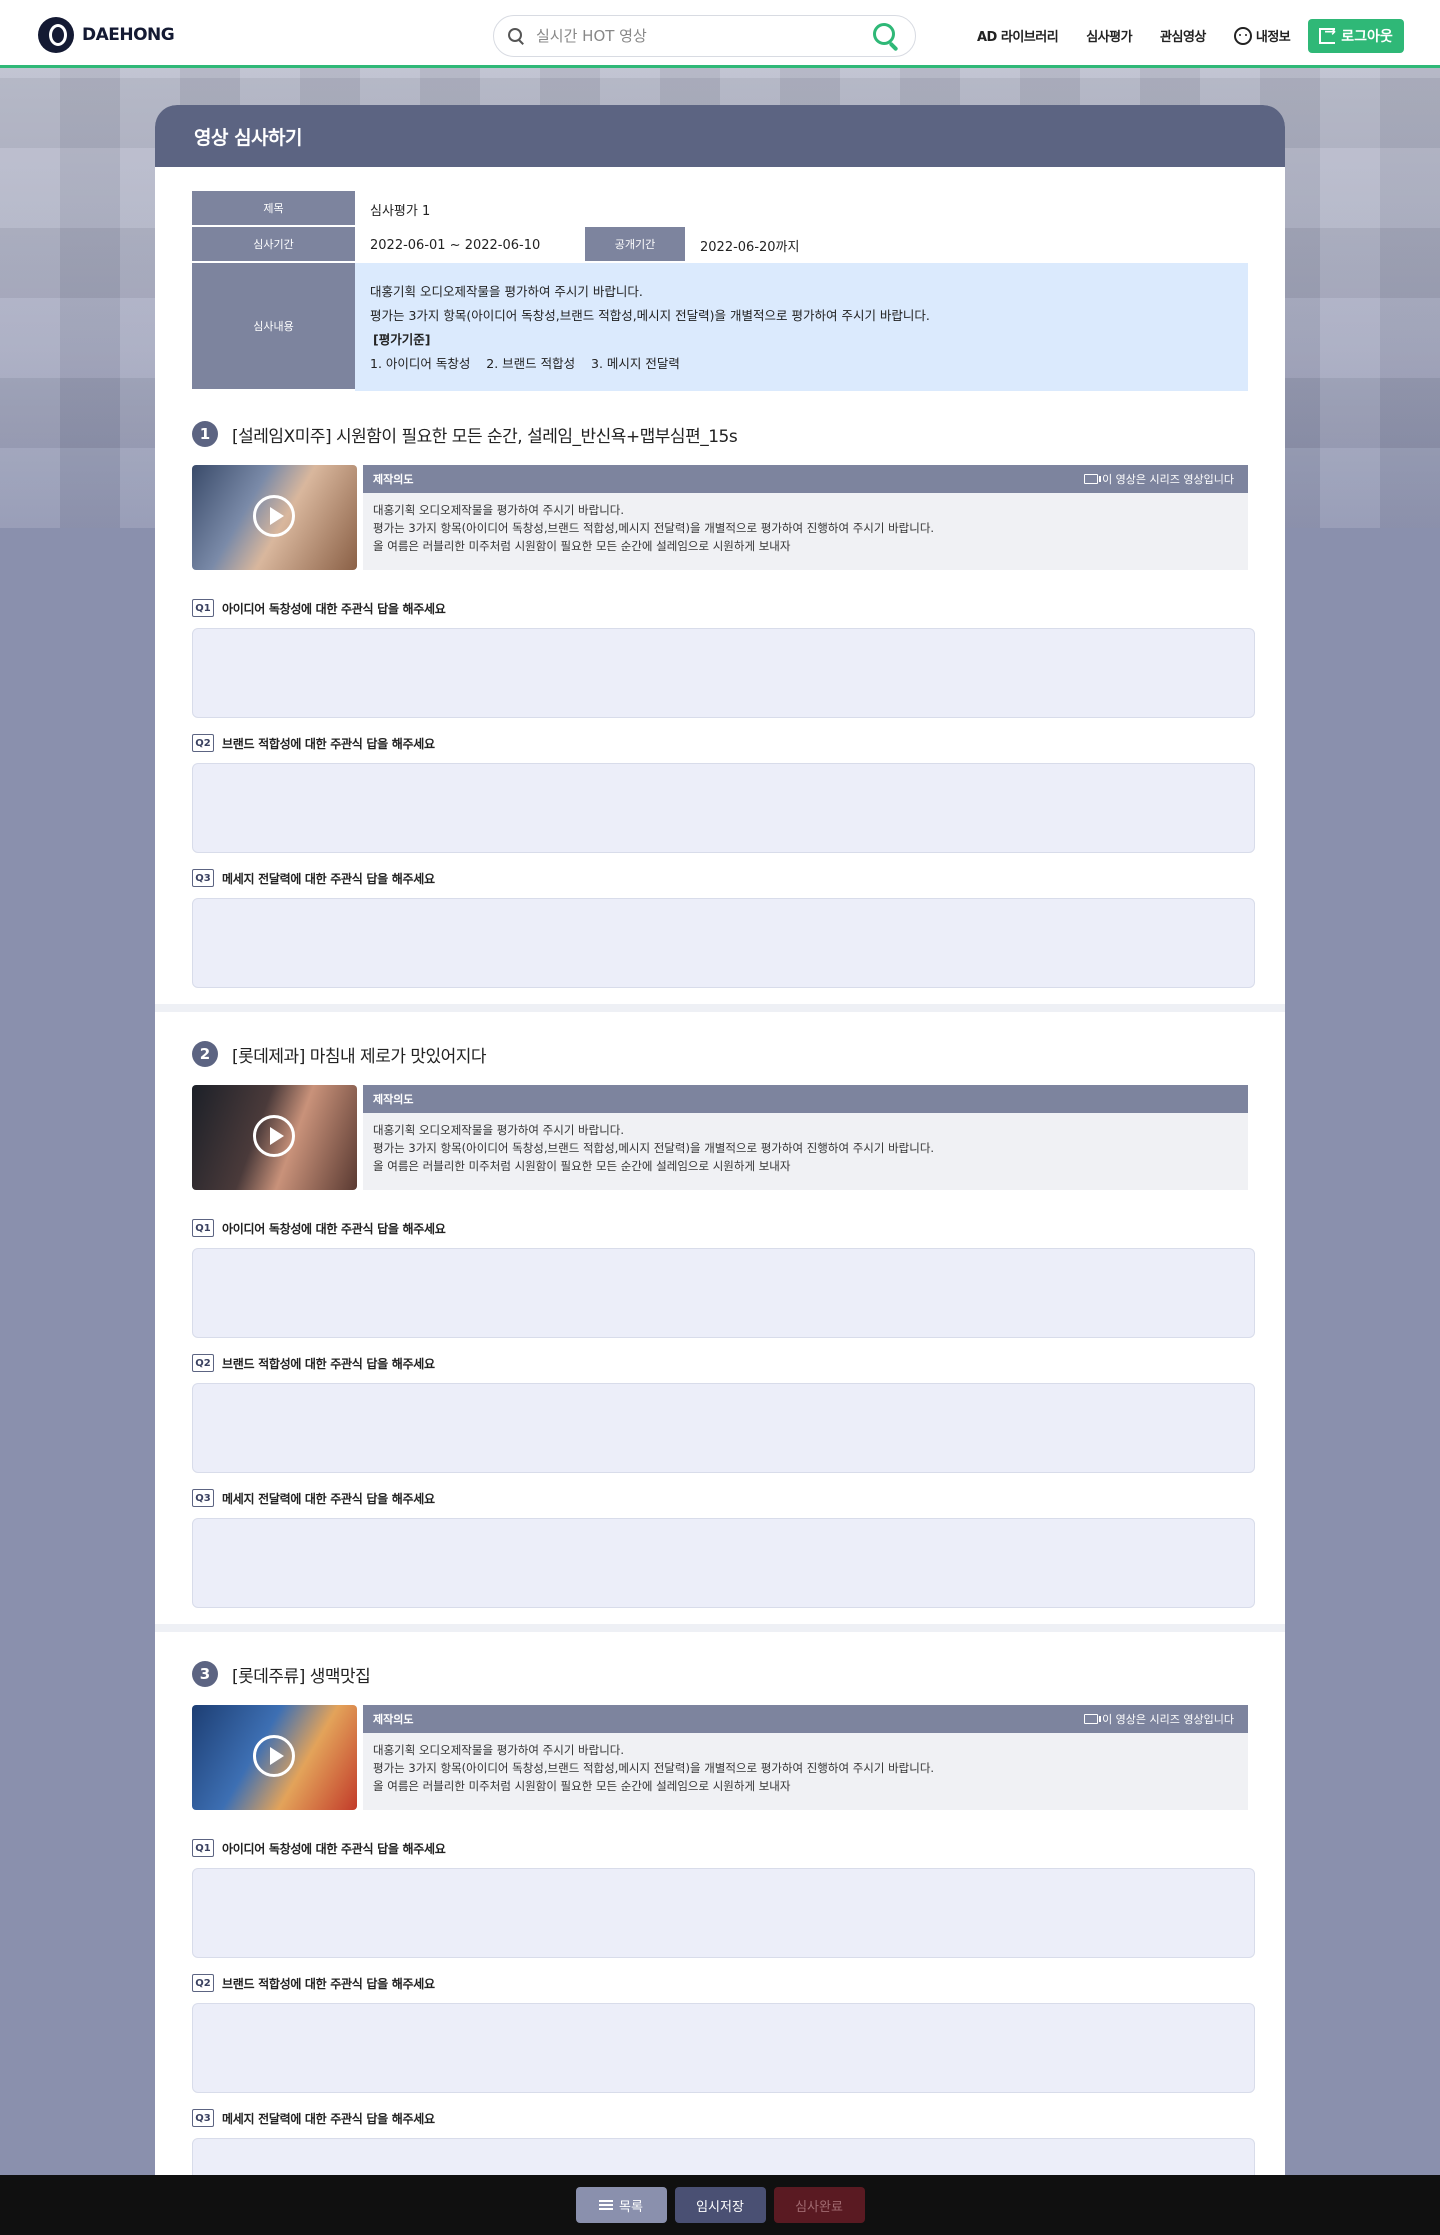 This screenshot has height=2235, width=1440. What do you see at coordinates (1262, 35) in the screenshot?
I see `nav-my-info: 내정보` at bounding box center [1262, 35].